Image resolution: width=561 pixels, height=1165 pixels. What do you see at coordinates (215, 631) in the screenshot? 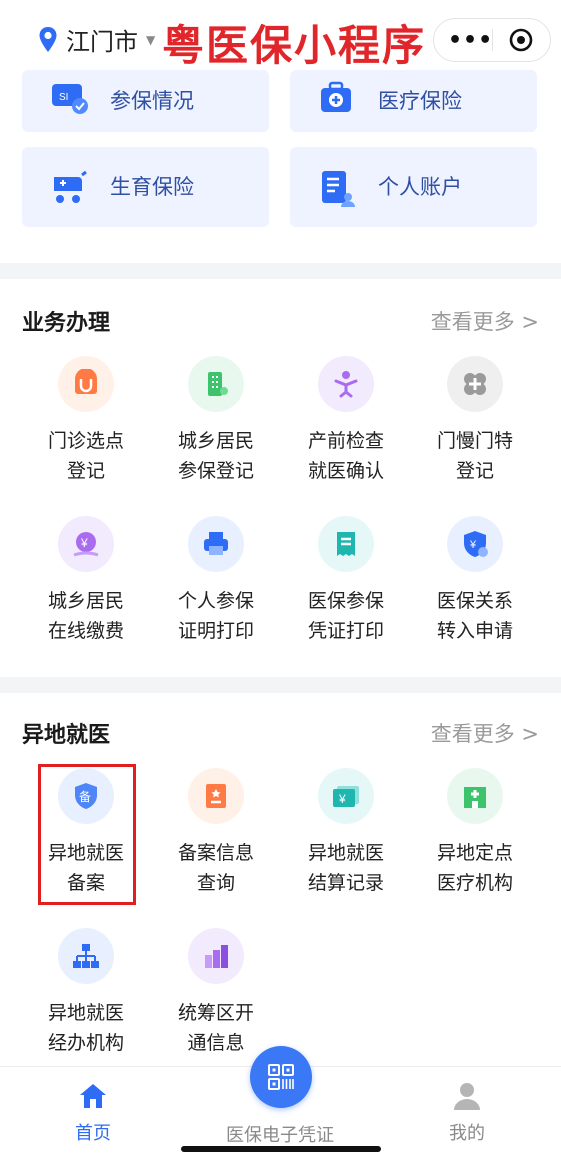
I see `item-label-line2: 证明打印` at bounding box center [215, 631].